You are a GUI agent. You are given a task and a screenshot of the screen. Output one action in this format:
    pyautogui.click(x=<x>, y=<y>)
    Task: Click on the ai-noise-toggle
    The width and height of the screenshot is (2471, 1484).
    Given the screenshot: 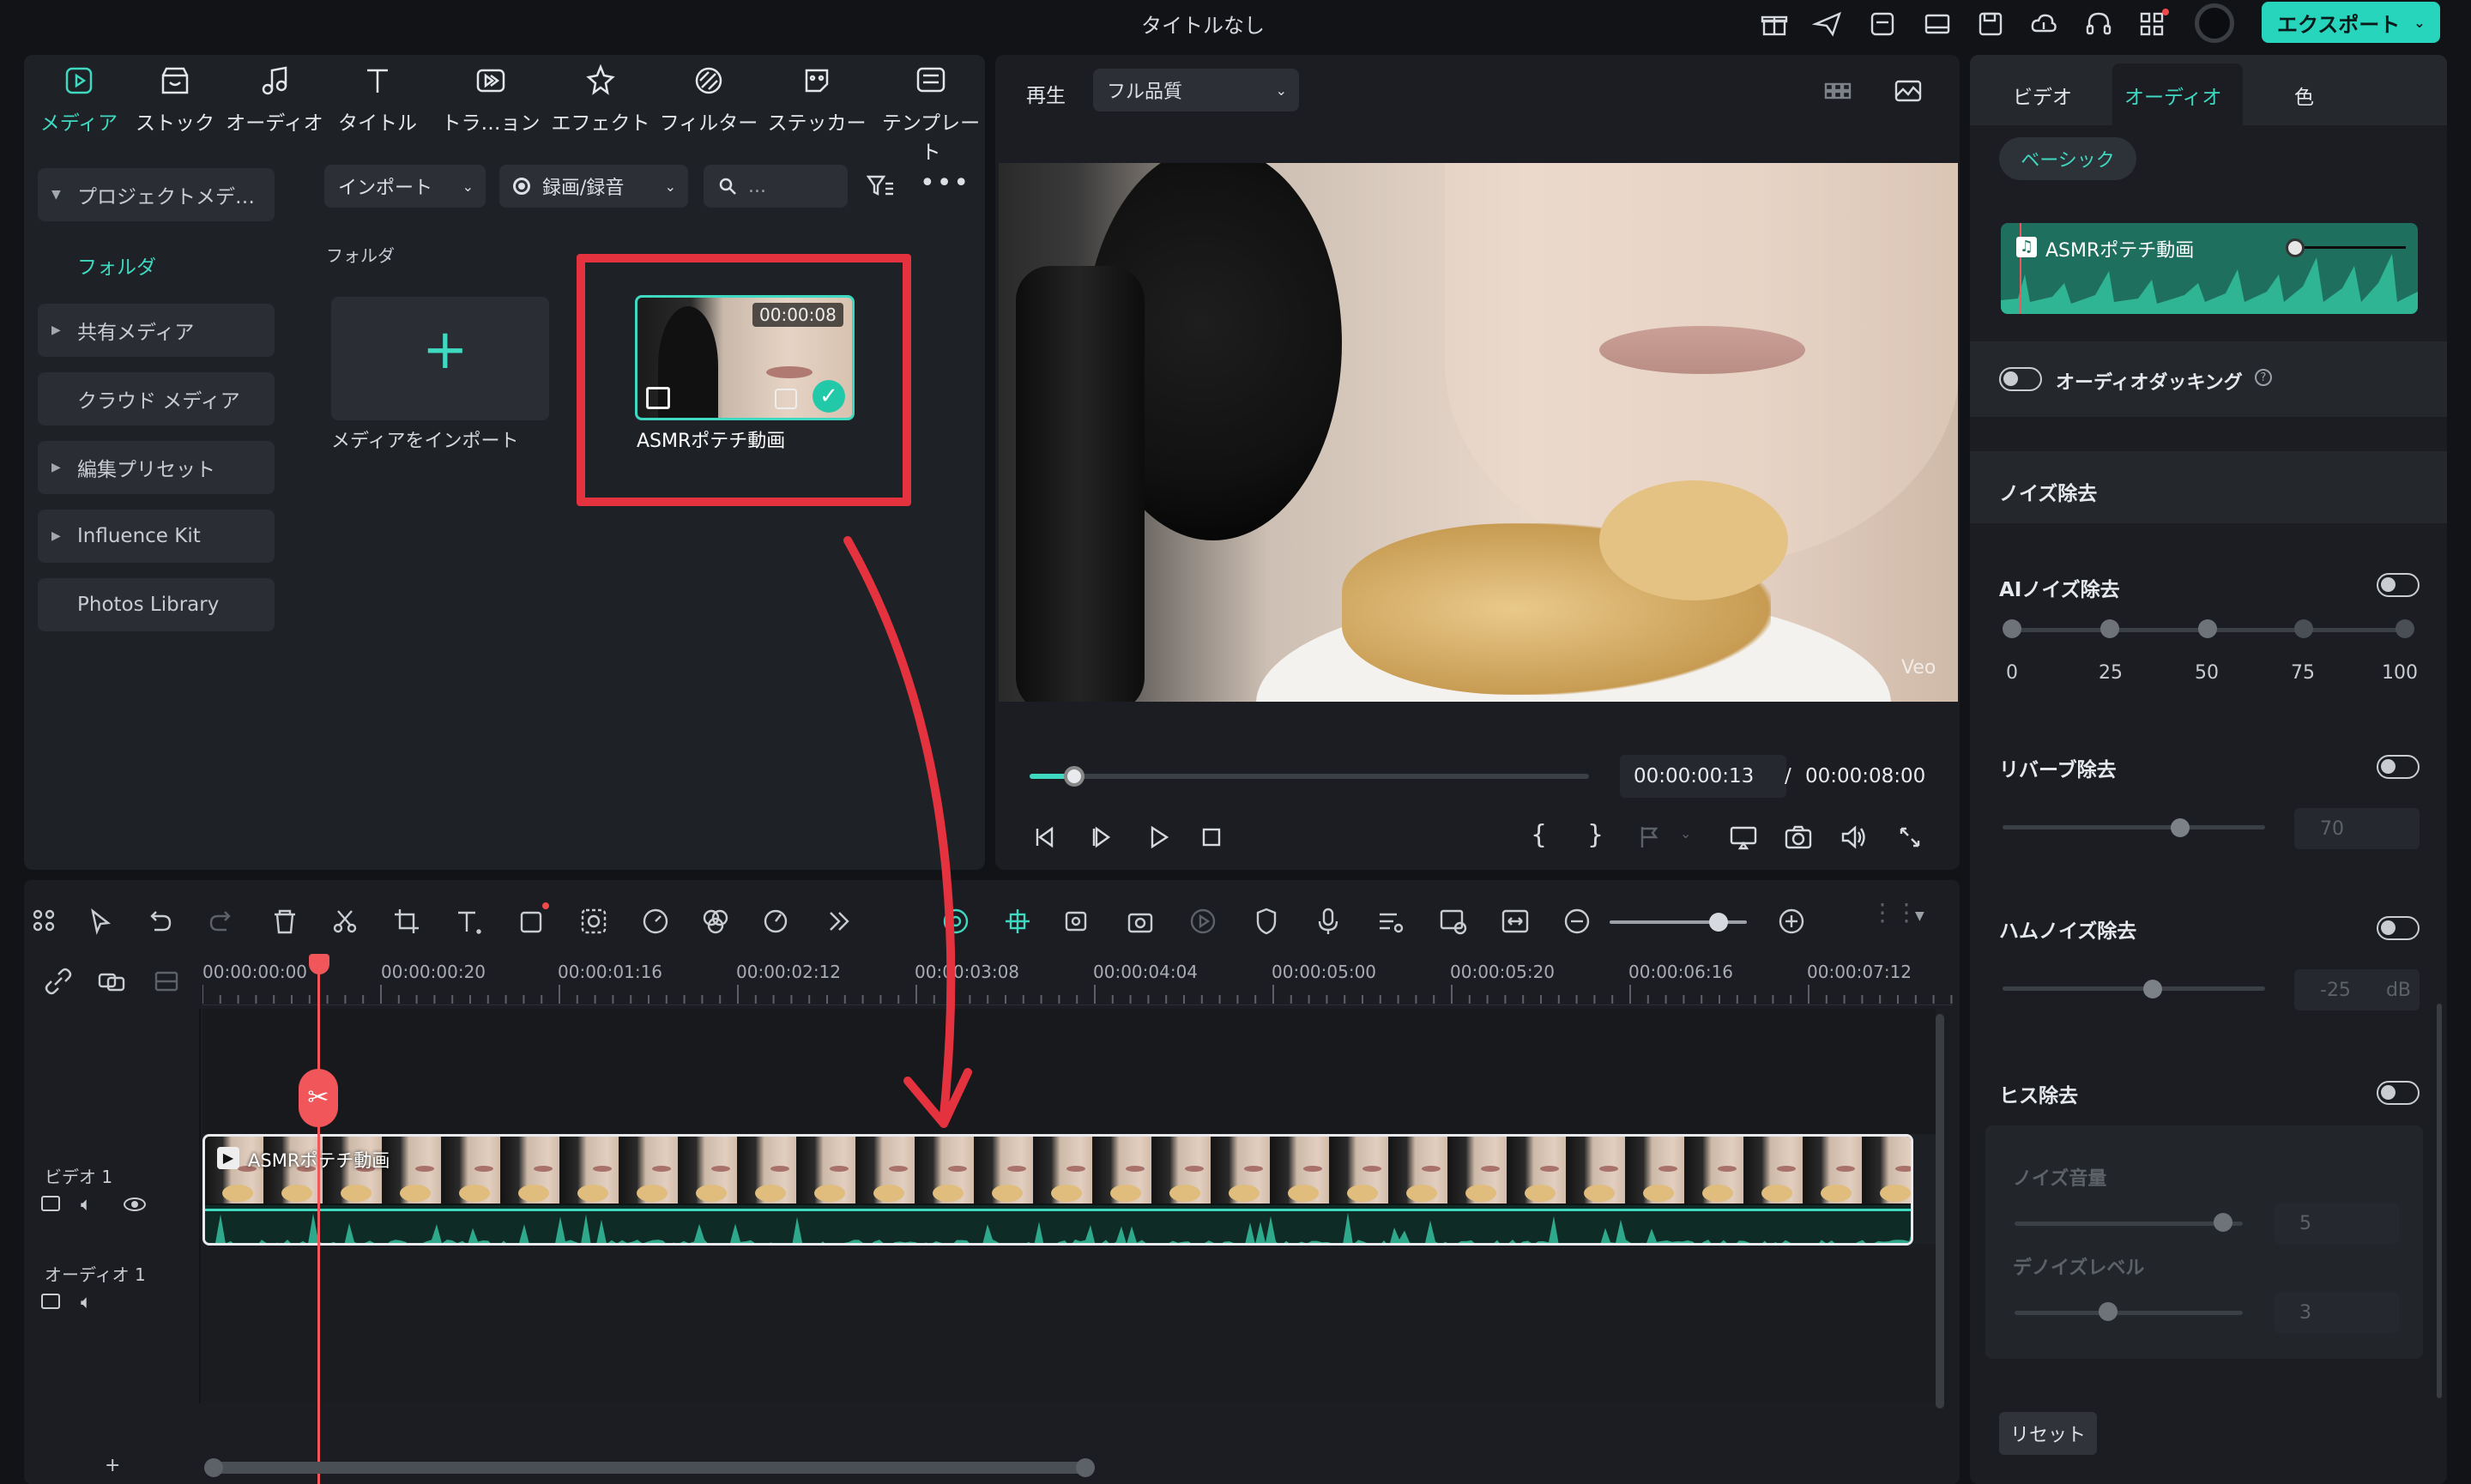 What is the action you would take?
    pyautogui.click(x=2398, y=585)
    